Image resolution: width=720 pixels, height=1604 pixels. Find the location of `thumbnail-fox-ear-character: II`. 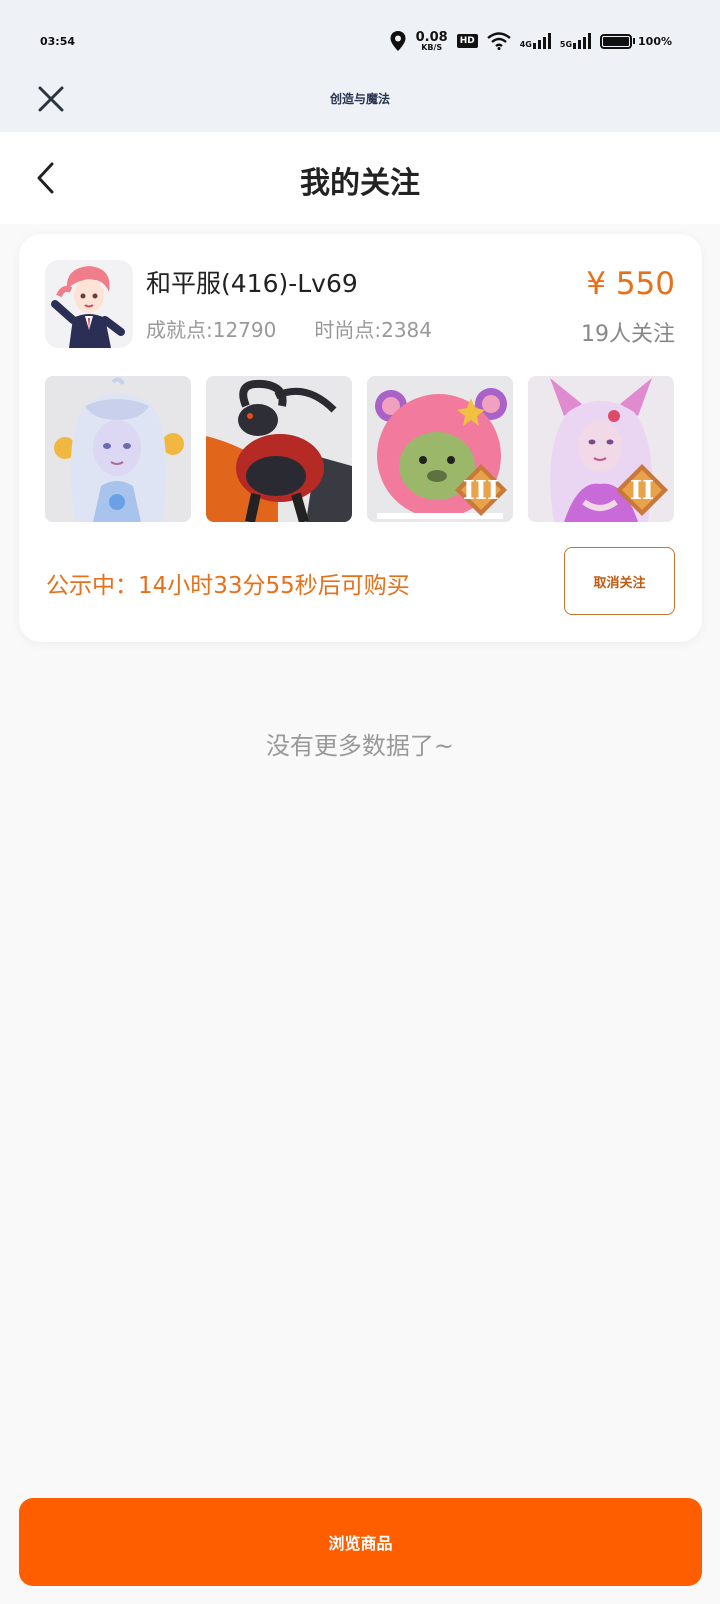

thumbnail-fox-ear-character: II is located at coordinates (601, 449).